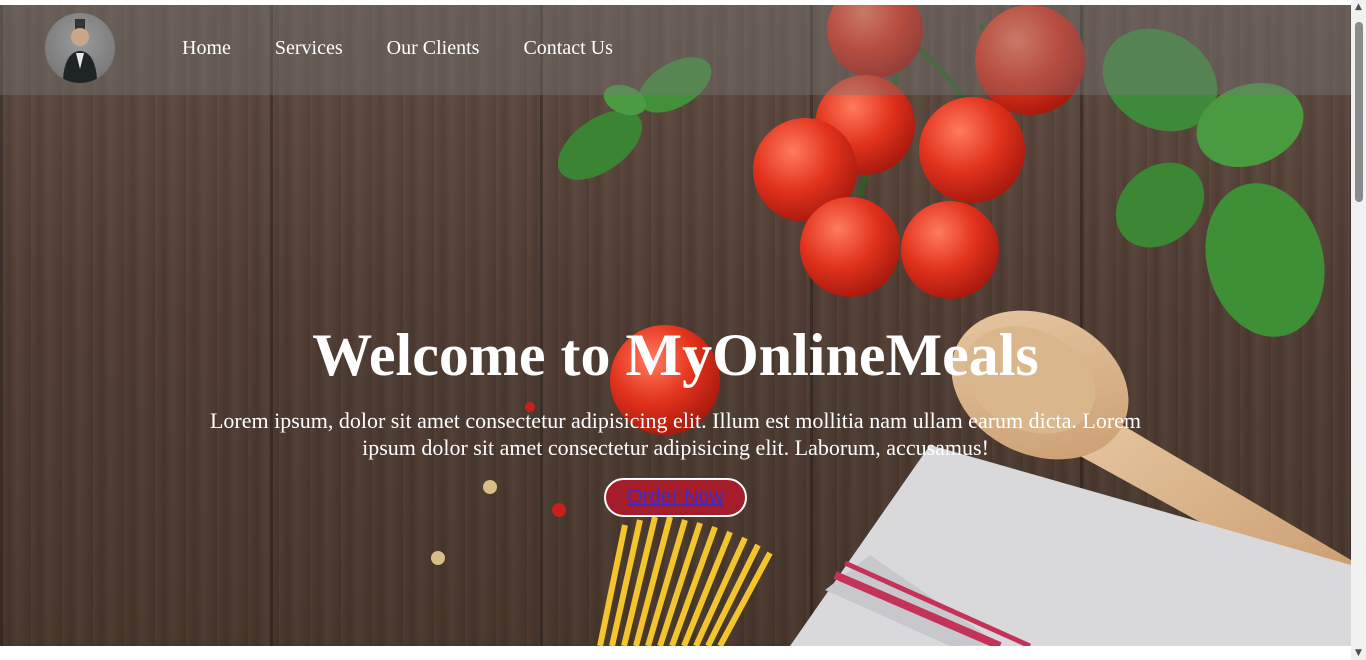 The height and width of the screenshot is (660, 1366). I want to click on scroll-down-arrow-icon: ▼, so click(1358, 653).